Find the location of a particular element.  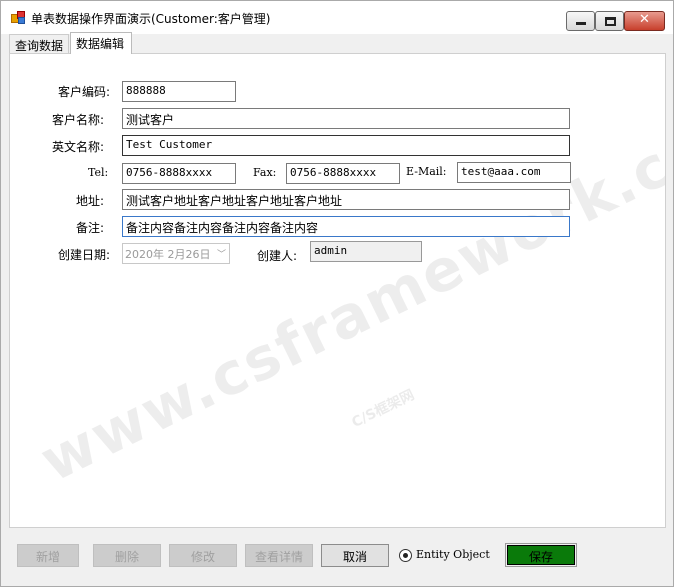

watermark-subtext: C/S框架网 is located at coordinates (383, 409).